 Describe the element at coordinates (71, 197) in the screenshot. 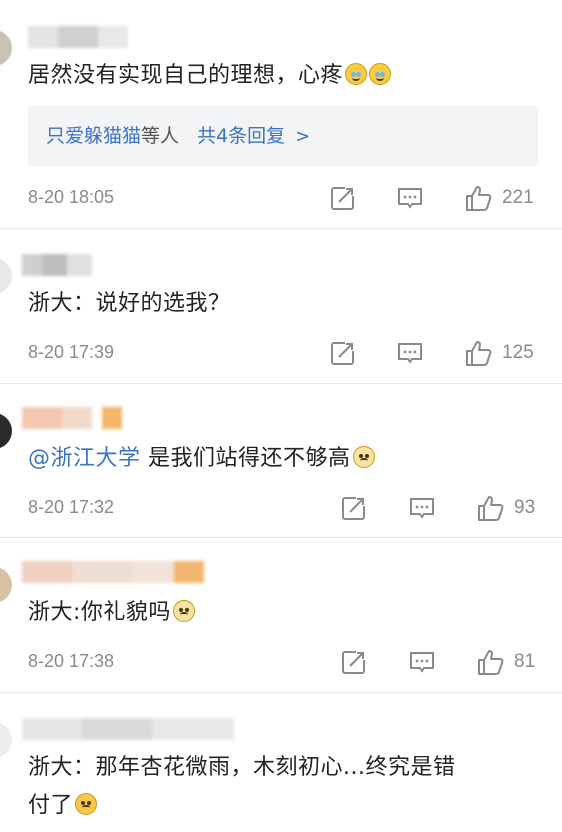

I see `comment-time: 8-20 18:05` at that location.